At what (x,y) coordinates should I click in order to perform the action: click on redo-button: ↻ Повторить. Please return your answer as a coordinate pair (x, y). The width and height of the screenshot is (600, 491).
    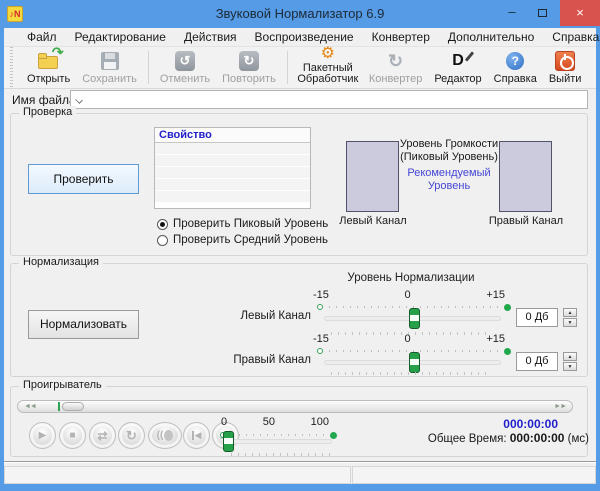
    Looking at the image, I should click on (249, 67).